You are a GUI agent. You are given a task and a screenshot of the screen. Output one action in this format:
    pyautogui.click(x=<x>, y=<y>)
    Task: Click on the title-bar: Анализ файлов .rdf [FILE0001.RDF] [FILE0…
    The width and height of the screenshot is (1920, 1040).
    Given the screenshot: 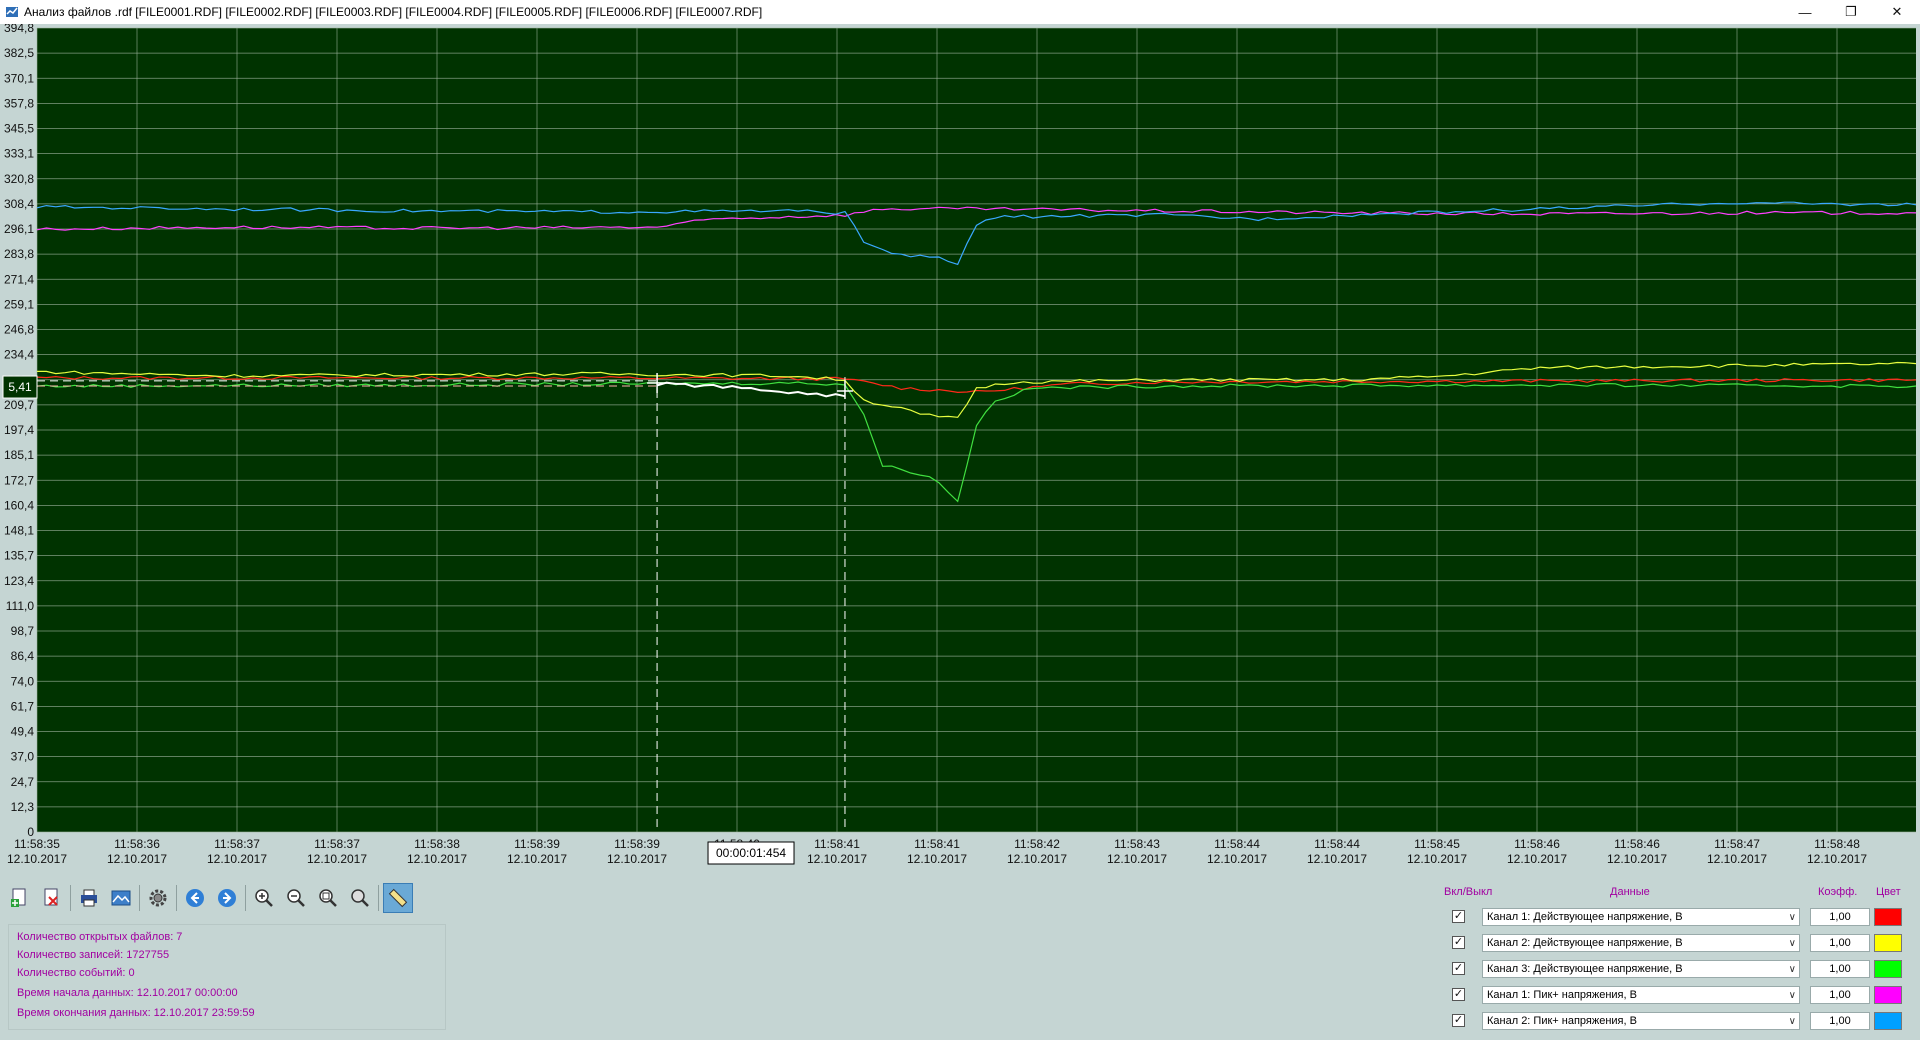 What is the action you would take?
    pyautogui.click(x=960, y=12)
    